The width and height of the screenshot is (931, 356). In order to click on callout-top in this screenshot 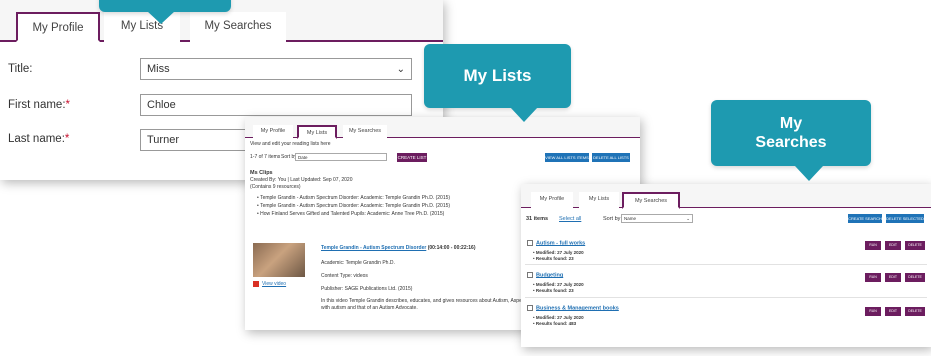, I will do `click(165, 12)`.